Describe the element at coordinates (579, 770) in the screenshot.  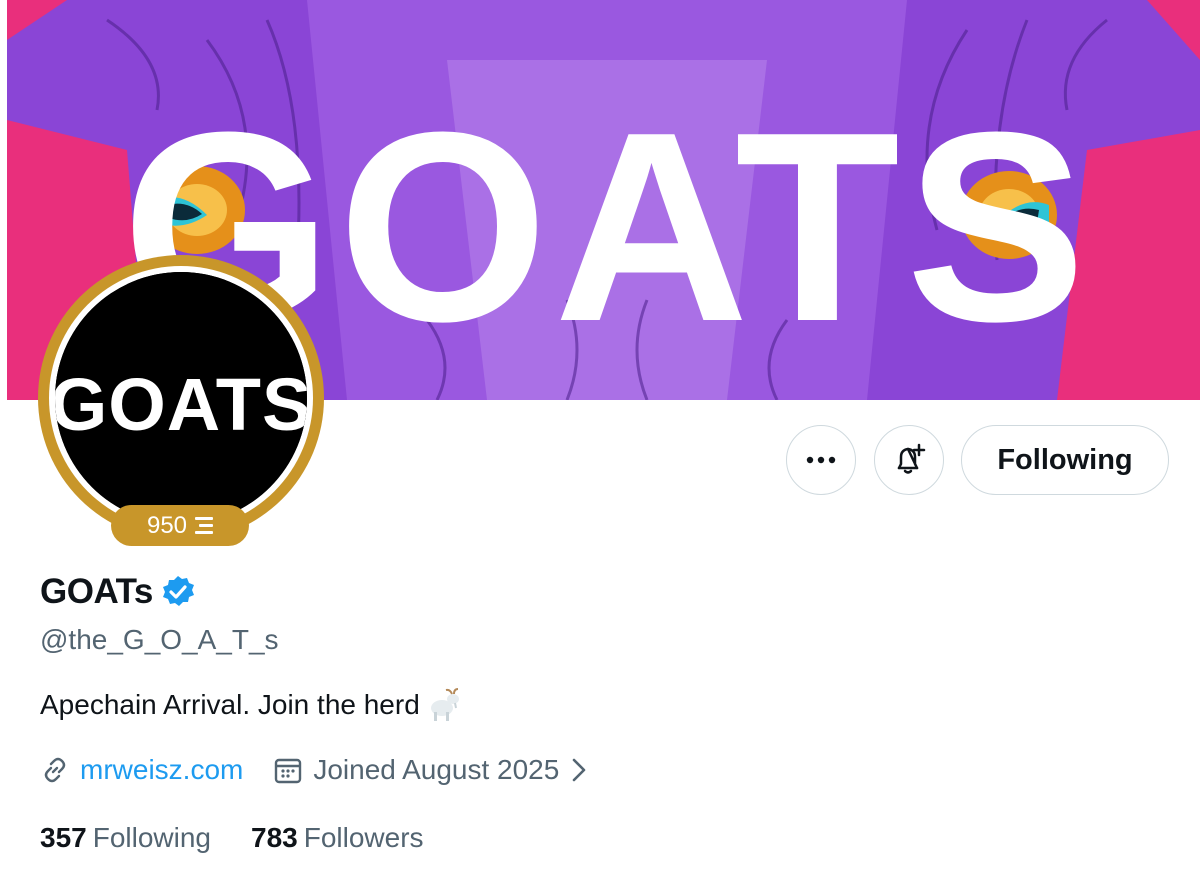
I see `chevron-right-icon` at that location.